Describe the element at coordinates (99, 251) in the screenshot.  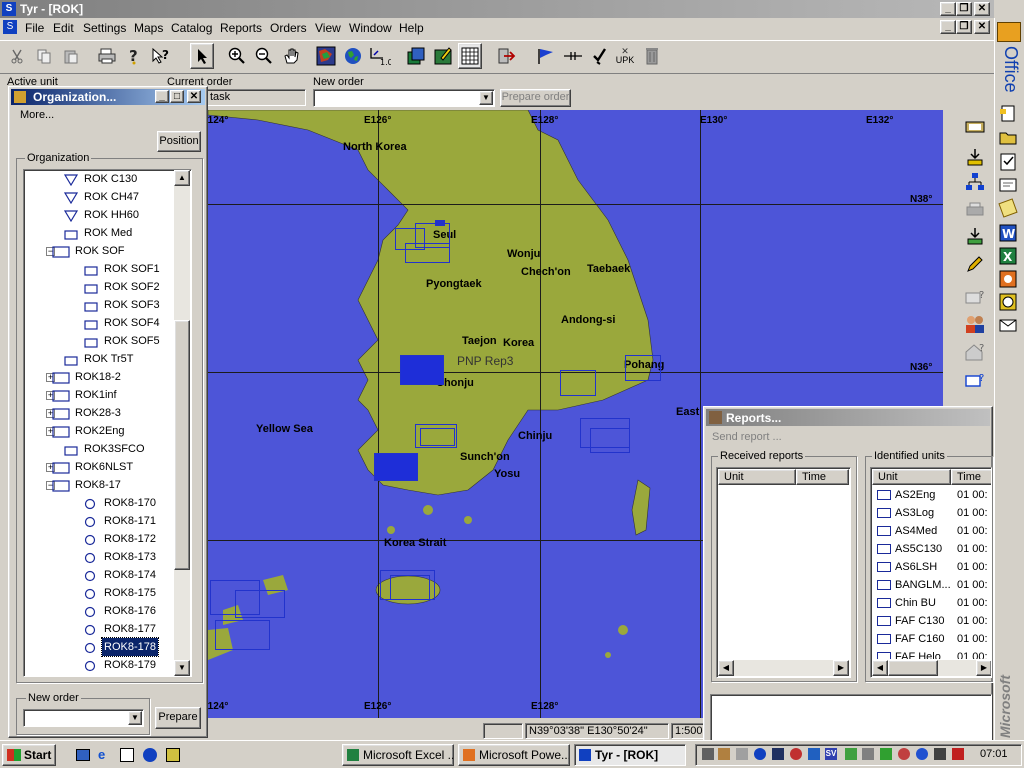
I see `tree-item: − ROK SOF` at that location.